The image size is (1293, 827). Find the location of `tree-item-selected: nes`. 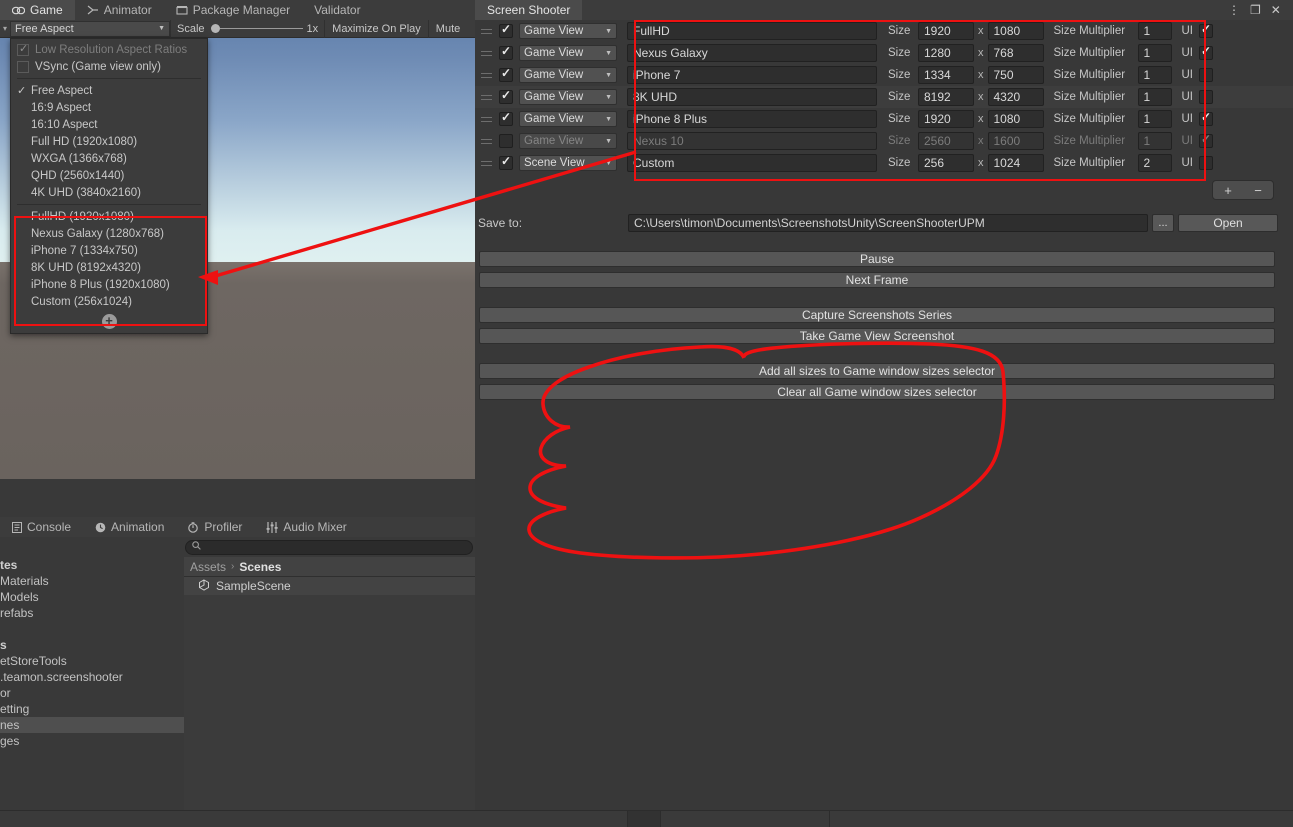

tree-item-selected: nes is located at coordinates (92, 725).